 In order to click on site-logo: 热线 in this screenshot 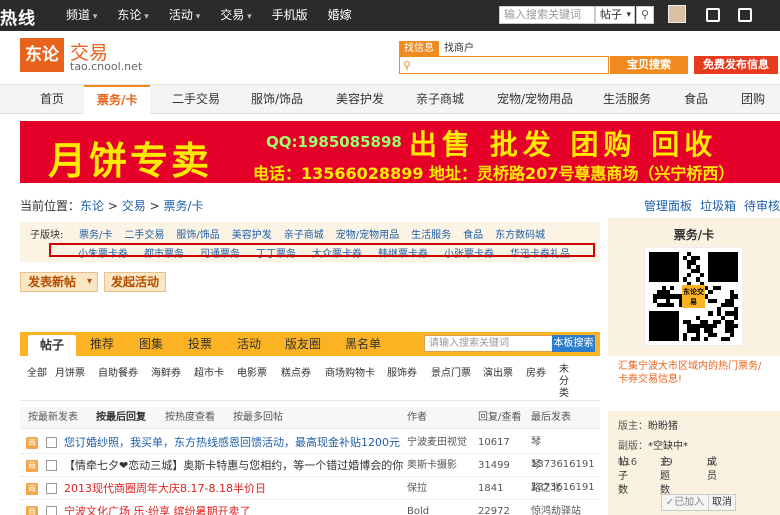, I will do `click(18, 16)`.